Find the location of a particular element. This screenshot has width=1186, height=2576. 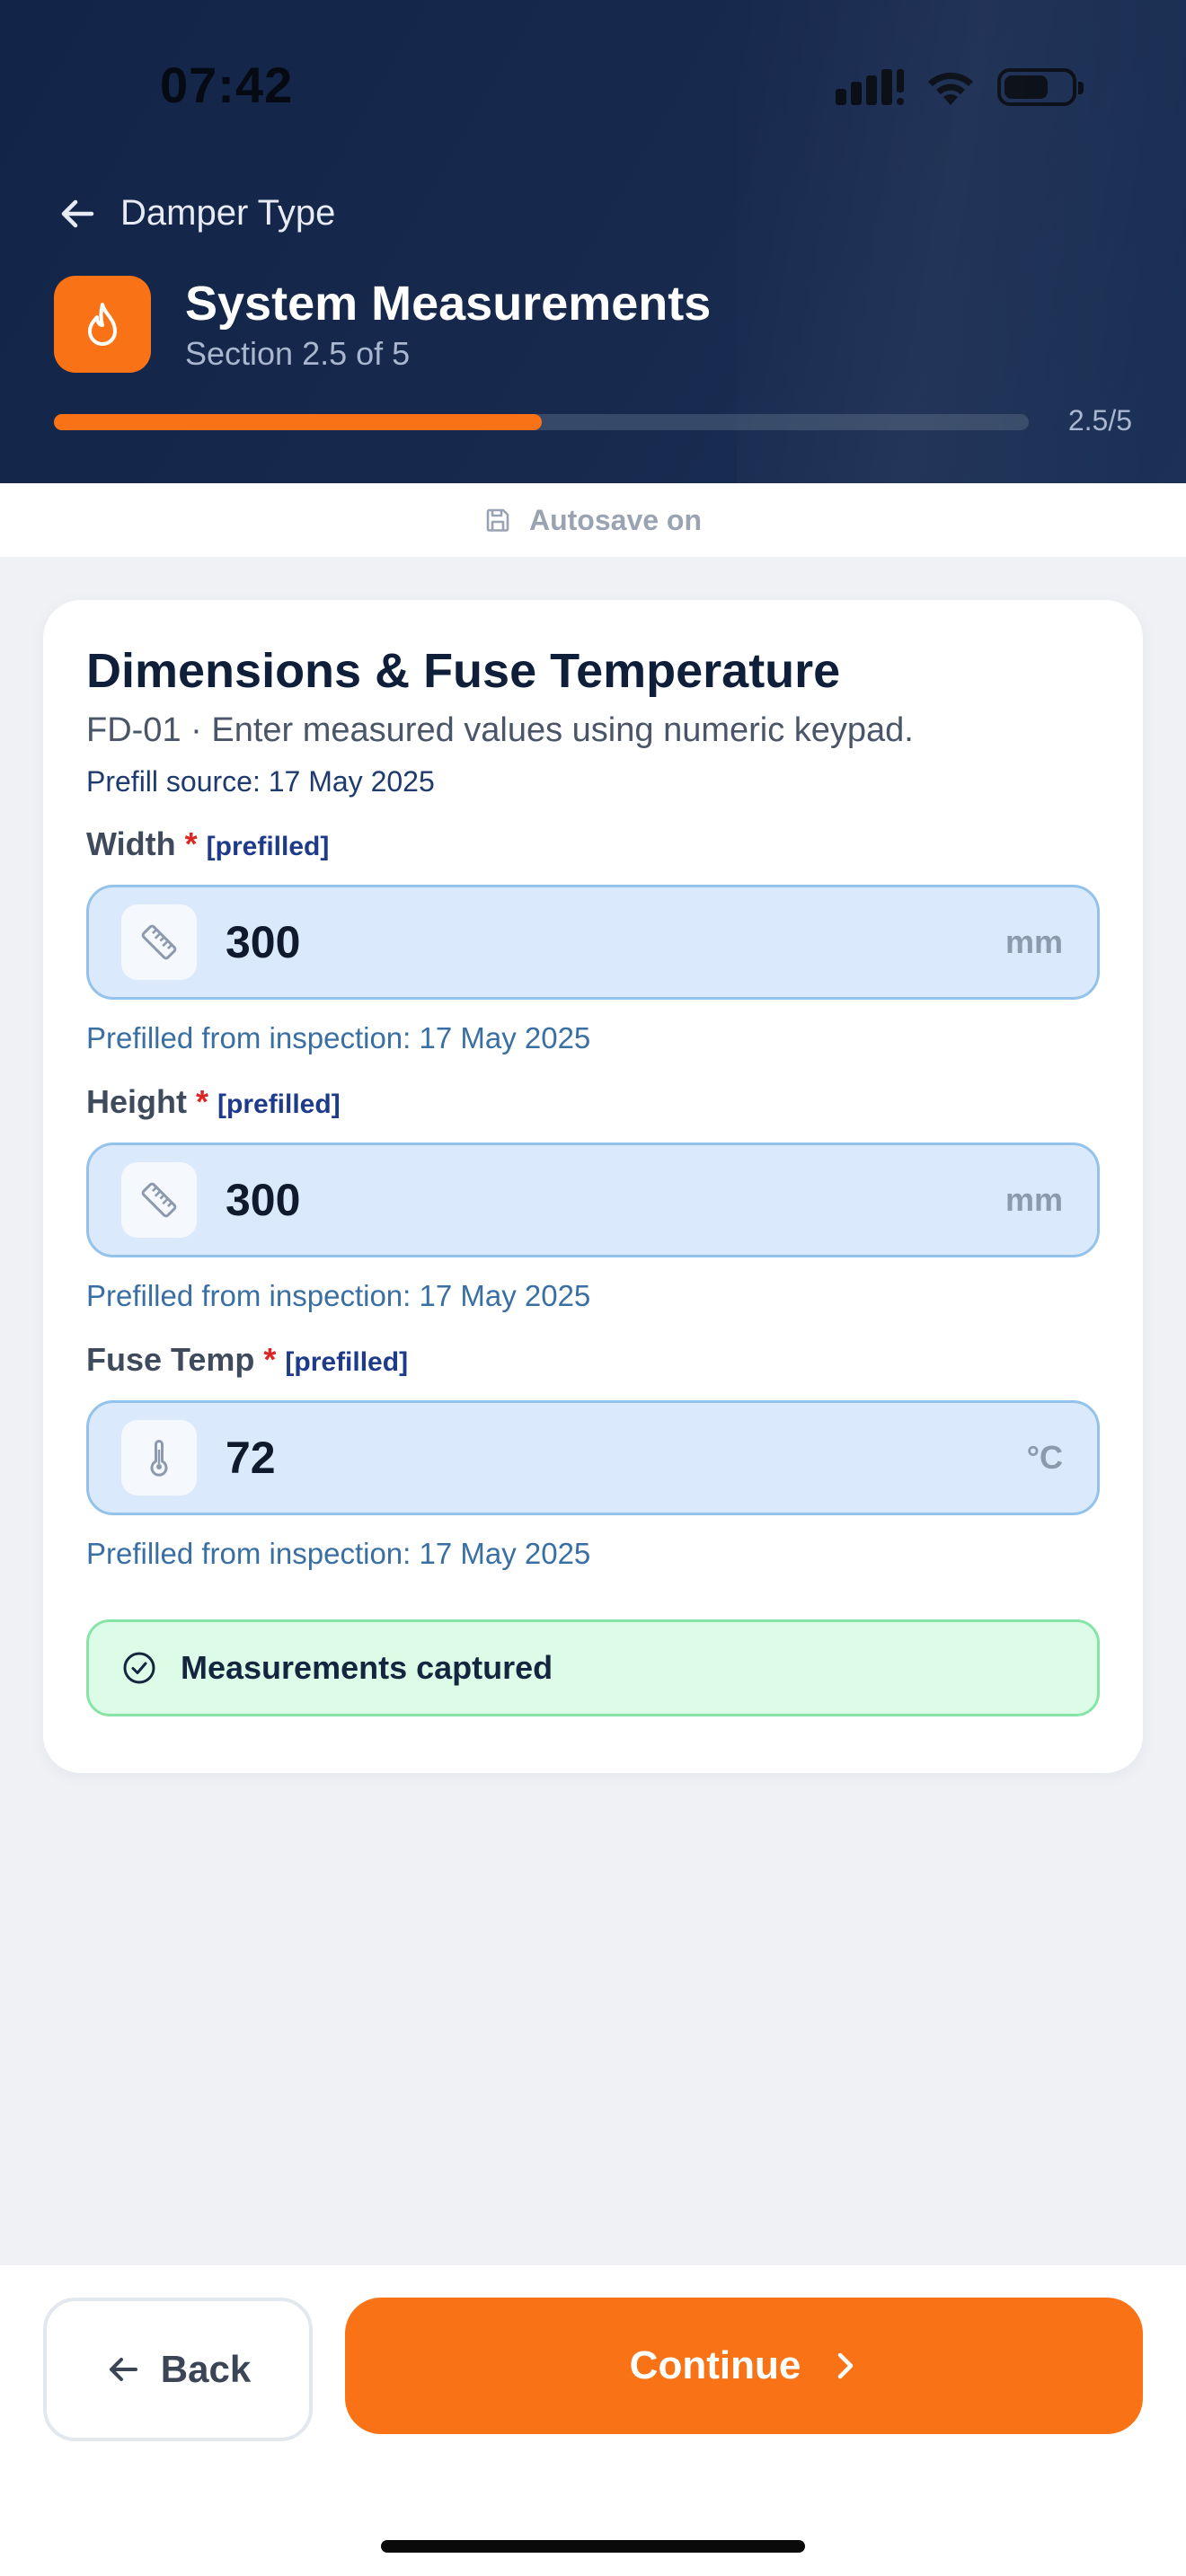

width-unit: mm is located at coordinates (1034, 941).